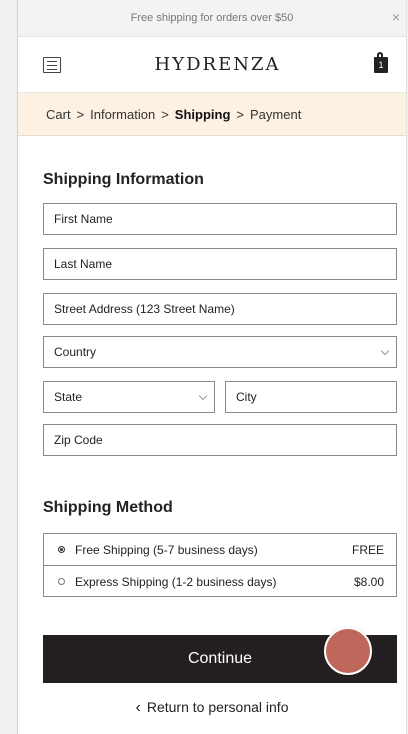 The width and height of the screenshot is (408, 734). What do you see at coordinates (166, 549) in the screenshot?
I see `shipping-option-label: Free Shipping (5-7 business days)` at bounding box center [166, 549].